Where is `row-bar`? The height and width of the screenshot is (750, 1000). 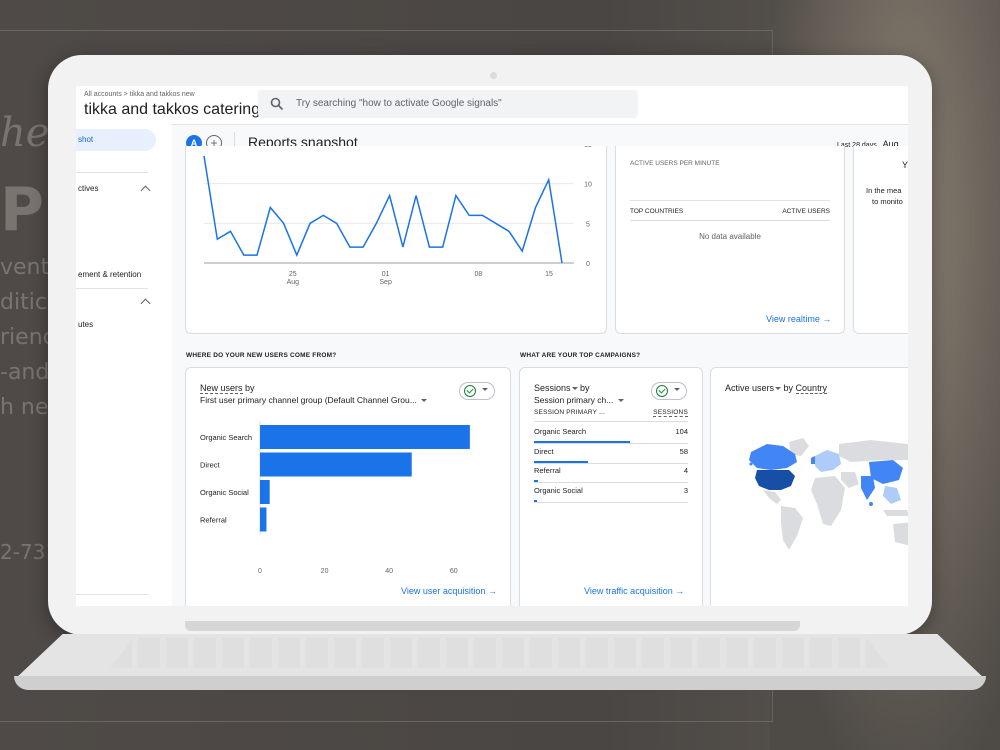
row-bar is located at coordinates (535, 500).